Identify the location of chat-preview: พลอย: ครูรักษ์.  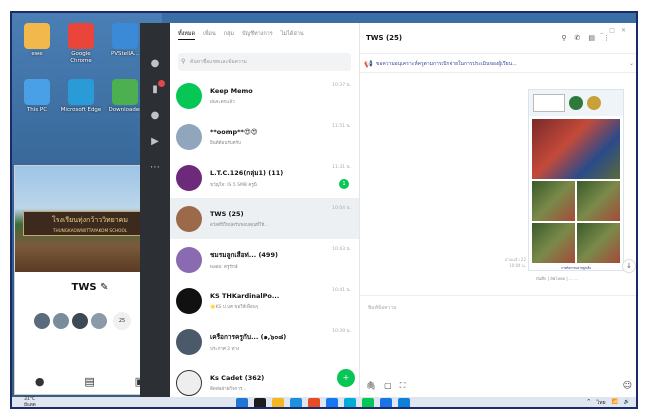
(224, 267).